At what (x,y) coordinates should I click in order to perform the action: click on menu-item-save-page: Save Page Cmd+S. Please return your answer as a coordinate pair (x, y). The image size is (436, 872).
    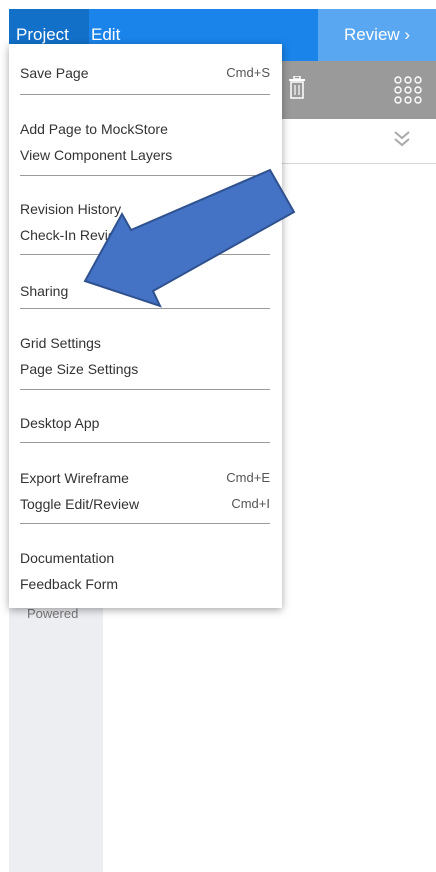
    Looking at the image, I should click on (145, 73).